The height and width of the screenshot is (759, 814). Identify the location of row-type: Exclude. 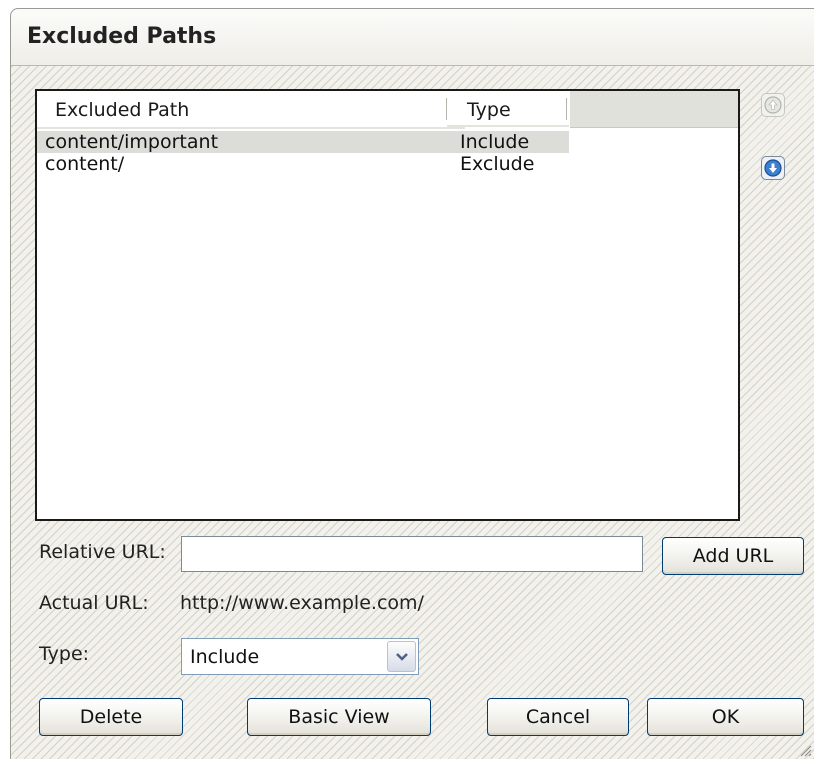
(497, 164).